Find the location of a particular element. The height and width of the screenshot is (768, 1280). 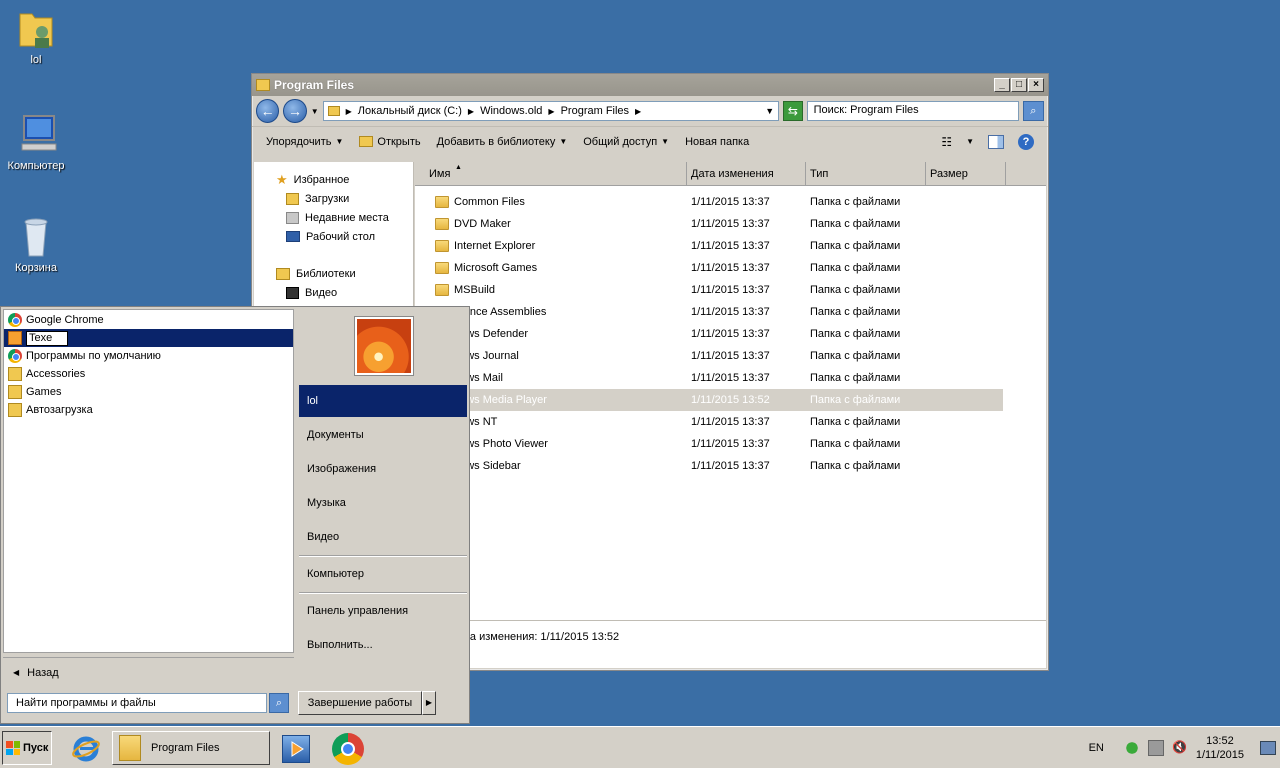

desktop-icon-computer: Компьютер is located at coordinates (36, 142).